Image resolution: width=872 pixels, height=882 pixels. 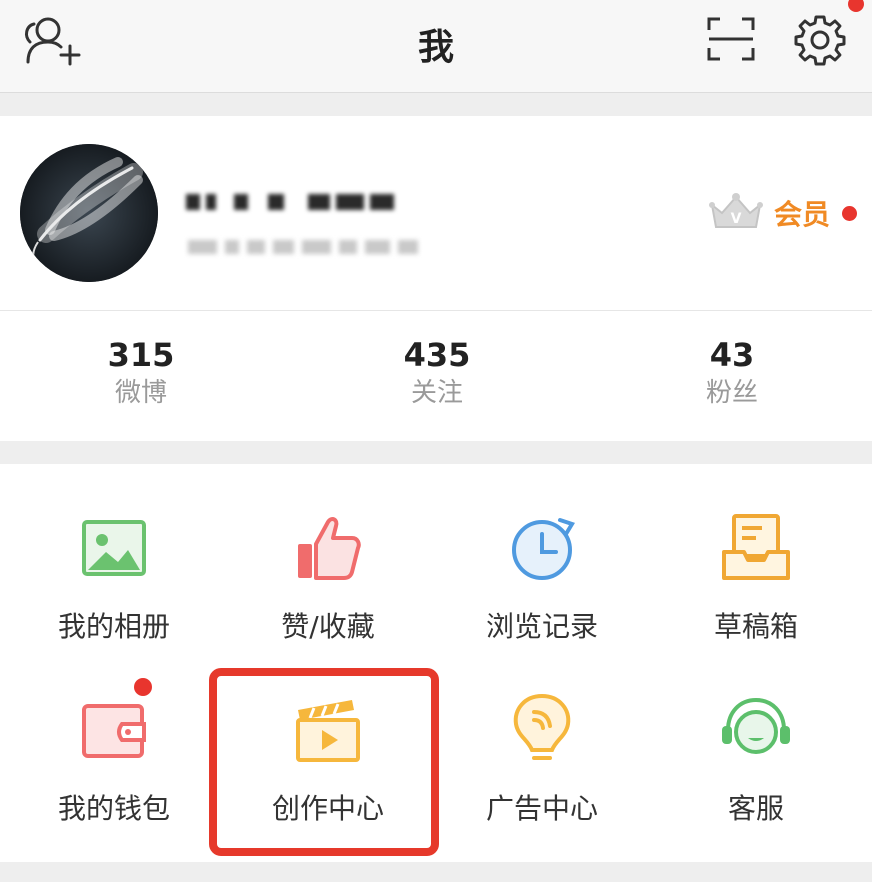 What do you see at coordinates (541, 808) in the screenshot?
I see `menu-item-label: 广告中心` at bounding box center [541, 808].